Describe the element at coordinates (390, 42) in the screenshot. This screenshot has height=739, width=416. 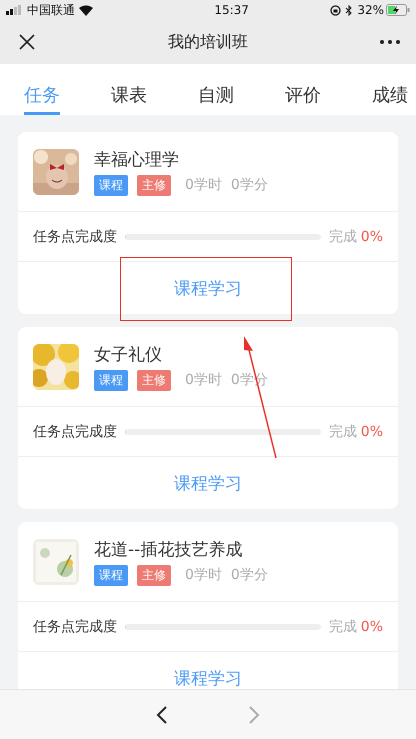
I see `more-button` at that location.